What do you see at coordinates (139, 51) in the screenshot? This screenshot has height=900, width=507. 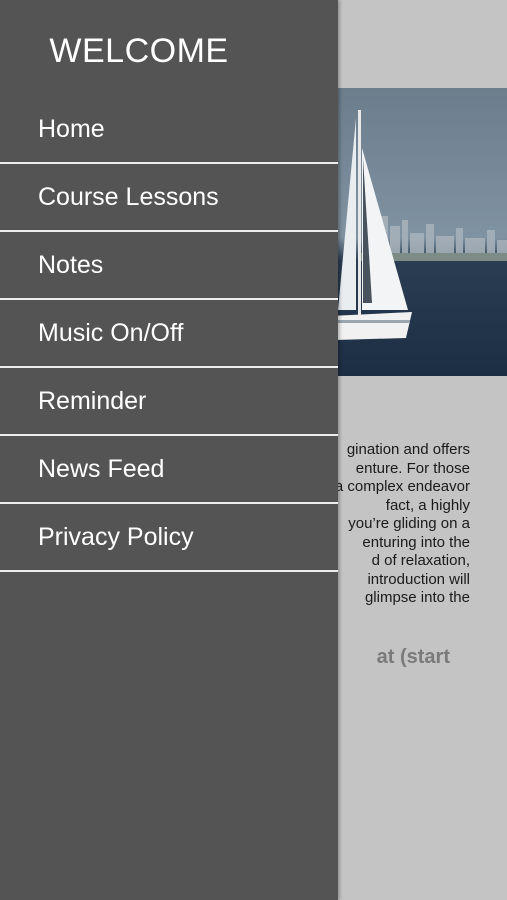 I see `drawer-title: WELCOME` at bounding box center [139, 51].